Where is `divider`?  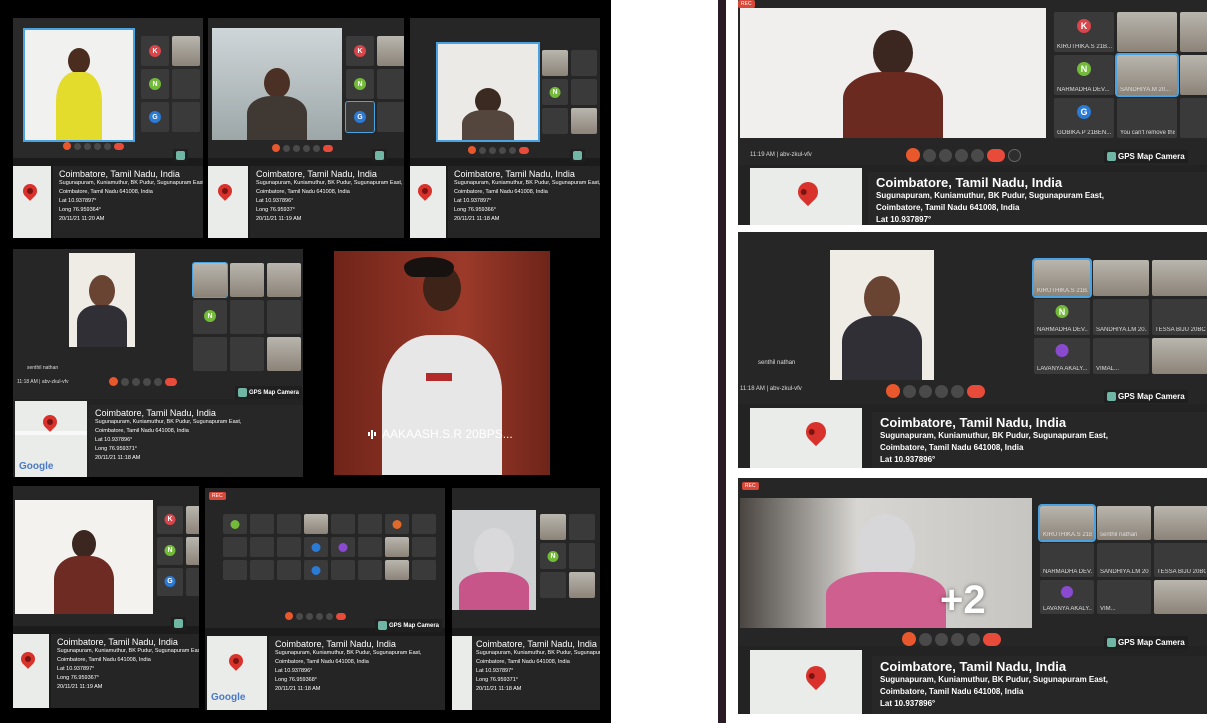
divider is located at coordinates (722, 361).